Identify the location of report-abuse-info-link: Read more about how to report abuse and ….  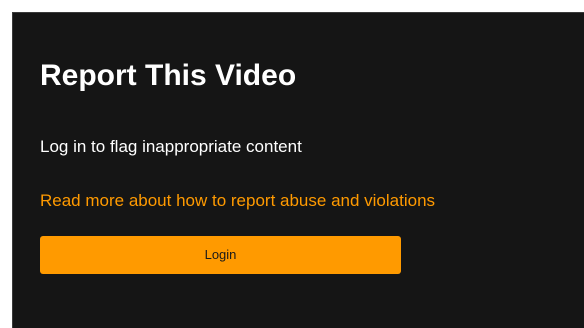
(237, 201).